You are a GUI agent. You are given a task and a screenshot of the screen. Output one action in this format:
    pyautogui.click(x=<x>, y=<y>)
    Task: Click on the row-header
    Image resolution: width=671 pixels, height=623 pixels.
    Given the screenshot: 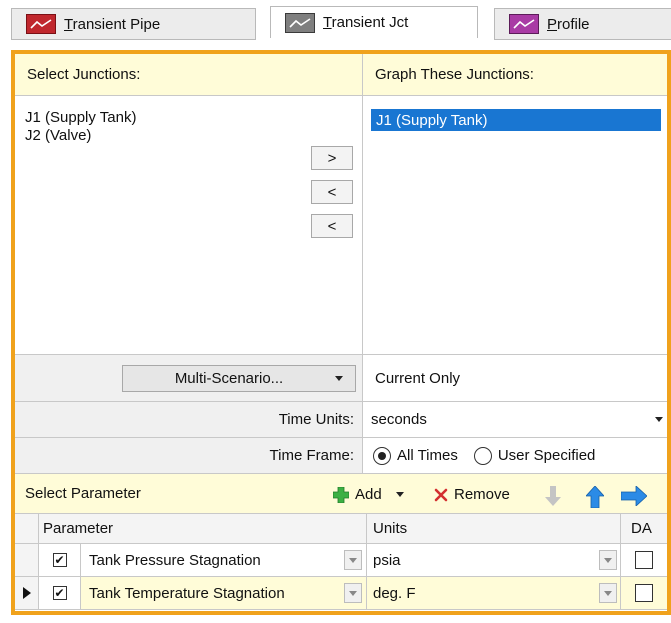 What is the action you would take?
    pyautogui.click(x=27, y=560)
    